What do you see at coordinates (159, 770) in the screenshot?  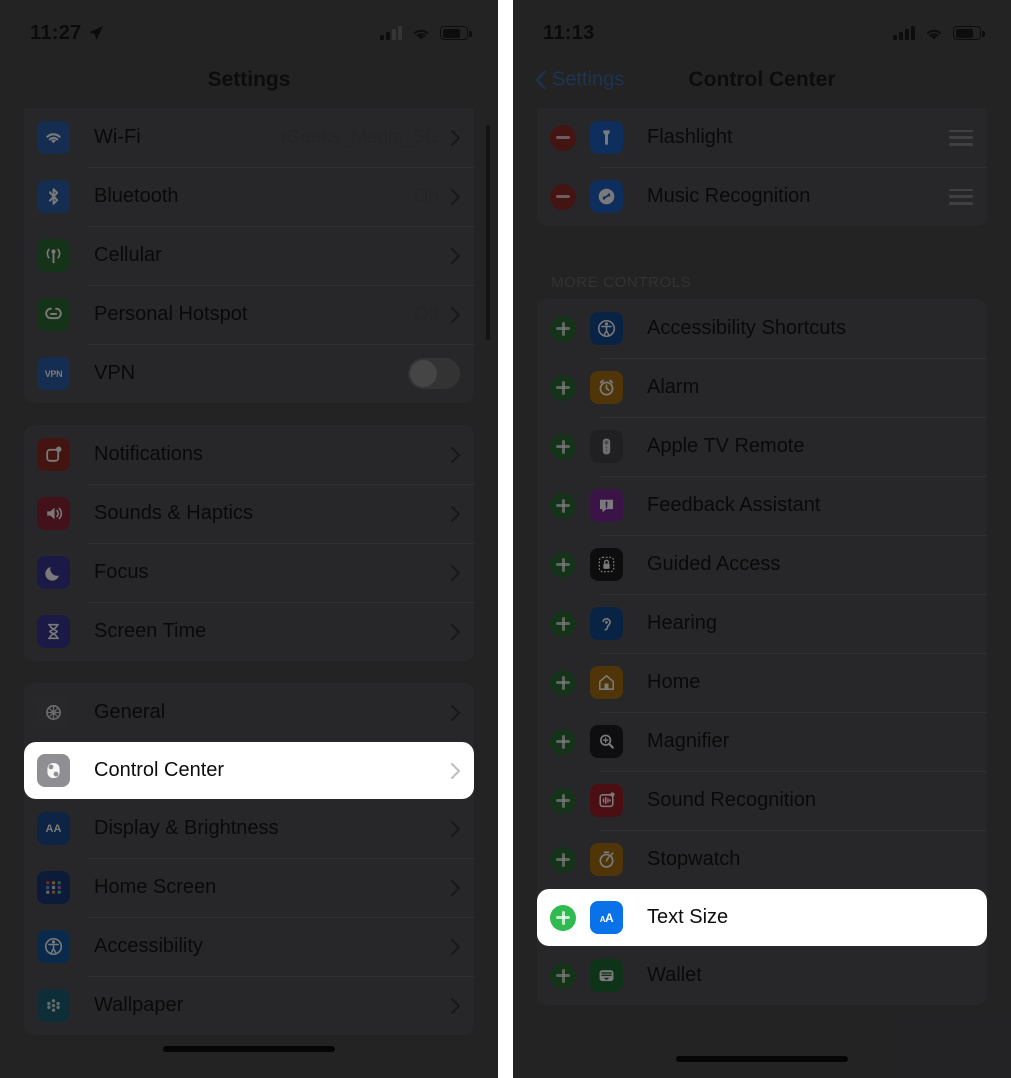 I see `settings-row-label: Control Center` at bounding box center [159, 770].